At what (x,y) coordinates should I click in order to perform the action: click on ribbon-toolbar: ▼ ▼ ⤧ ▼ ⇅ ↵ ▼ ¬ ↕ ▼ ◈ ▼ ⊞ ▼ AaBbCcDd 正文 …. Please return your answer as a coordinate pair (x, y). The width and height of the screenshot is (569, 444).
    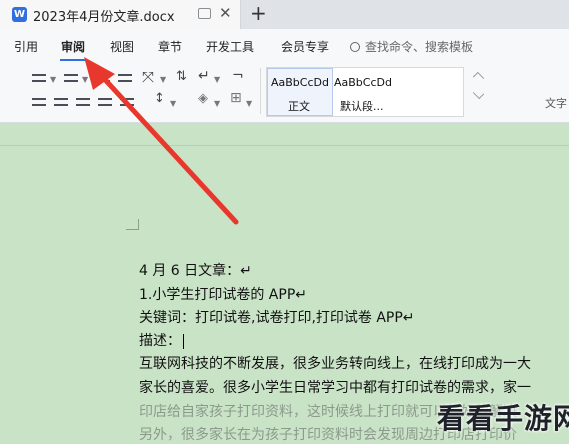
    Looking at the image, I should click on (284, 92).